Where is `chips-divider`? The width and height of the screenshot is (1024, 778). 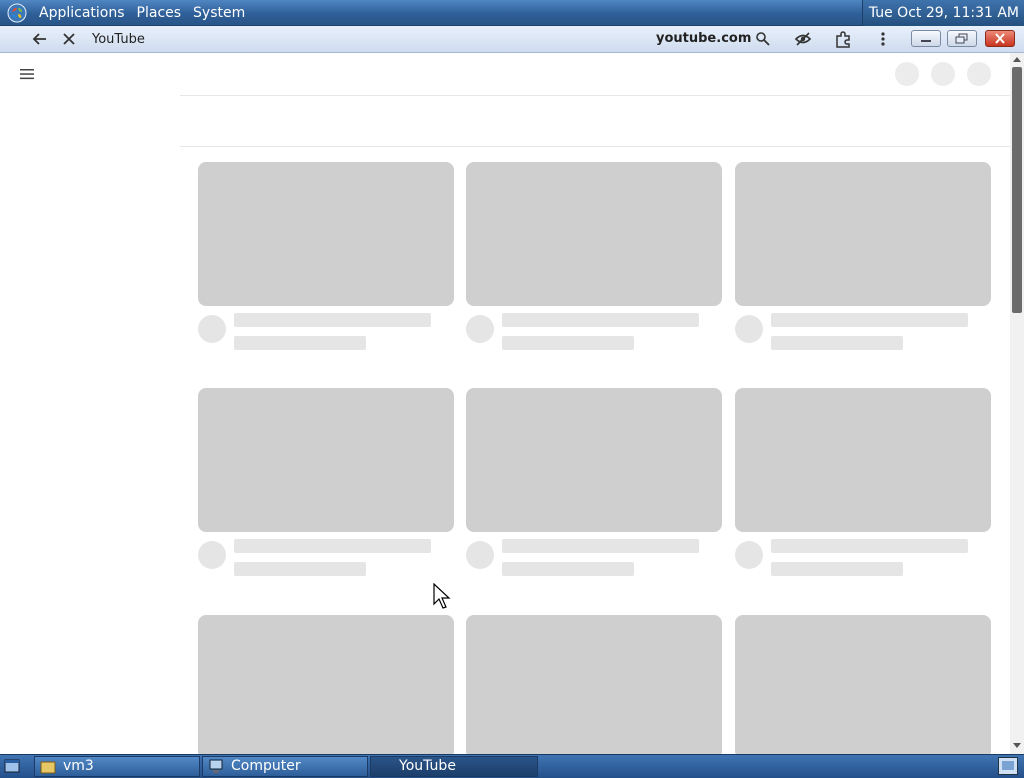
chips-divider is located at coordinates (595, 146).